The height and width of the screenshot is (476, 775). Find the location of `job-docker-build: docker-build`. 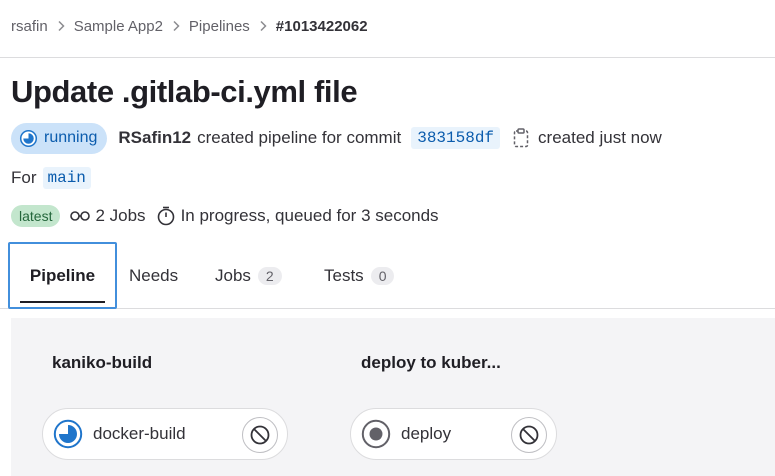

job-docker-build: docker-build is located at coordinates (165, 434).